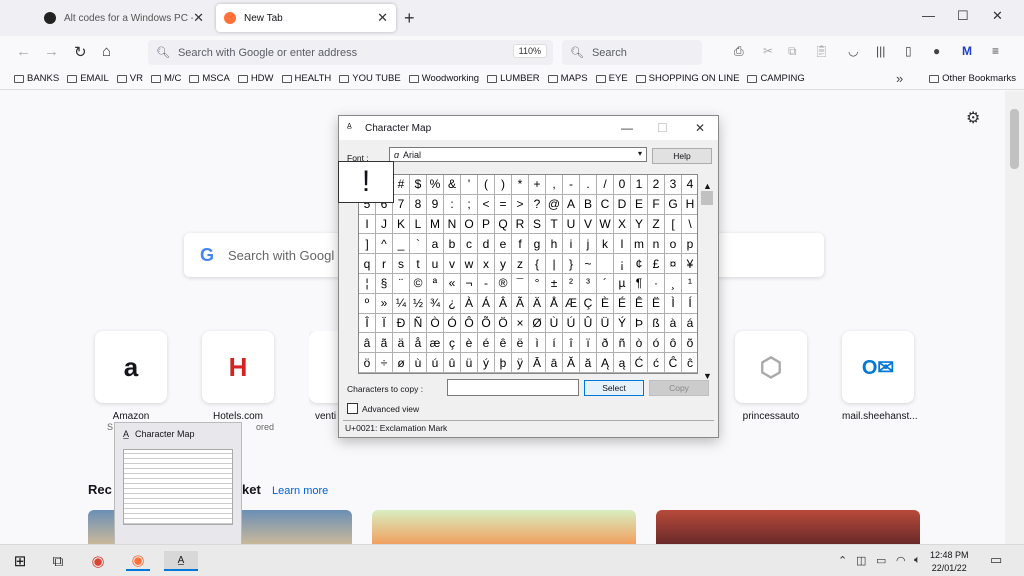 The width and height of the screenshot is (1024, 576). What do you see at coordinates (792, 51) in the screenshot?
I see `copy-icon: ⧉` at bounding box center [792, 51].